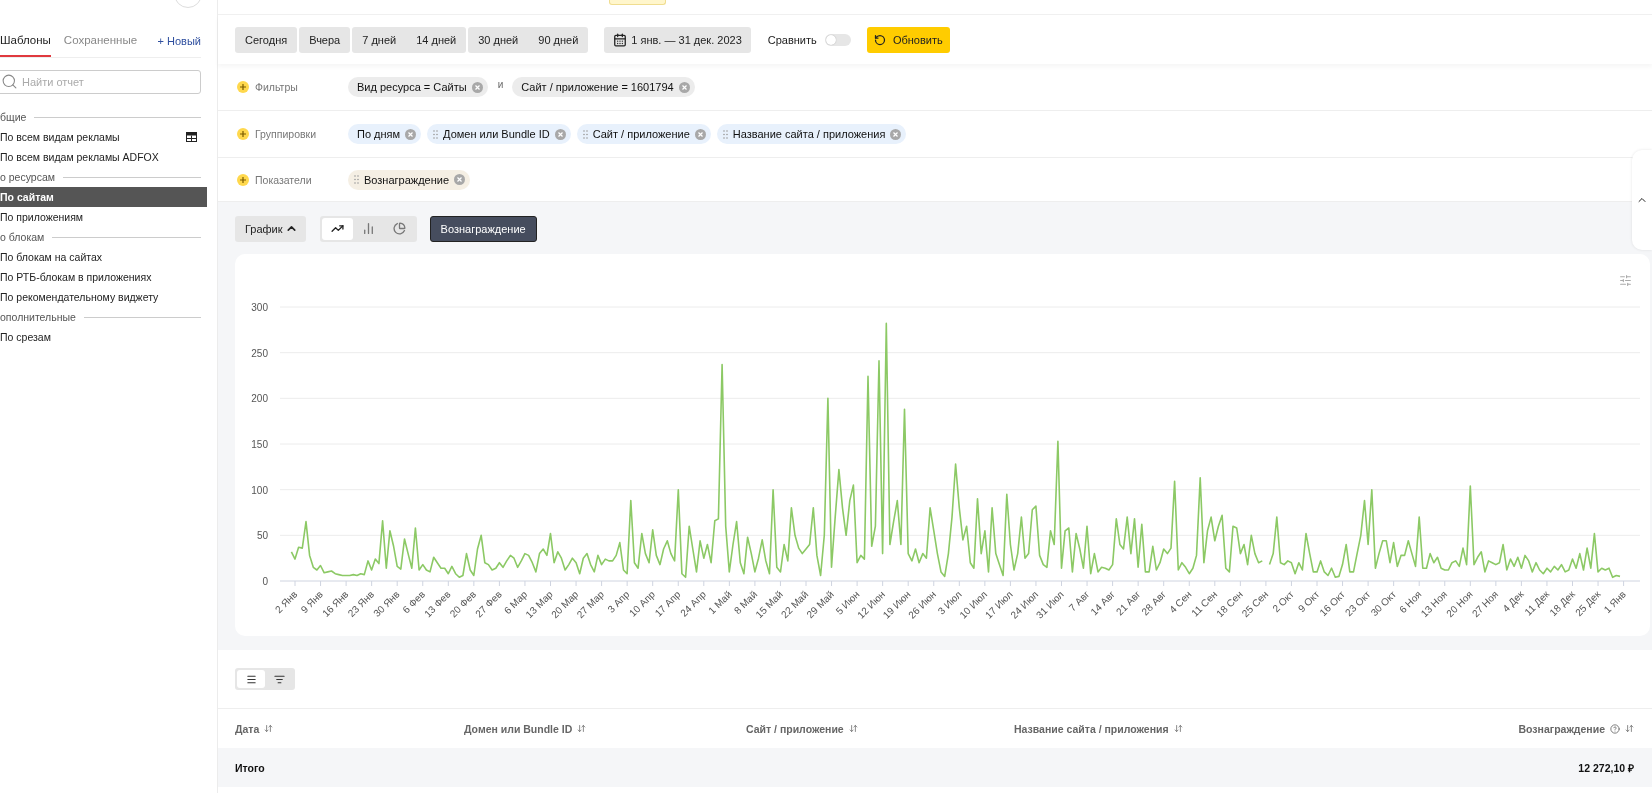 The width and height of the screenshot is (1652, 793). I want to click on refresh-button: Обновить, so click(908, 39).